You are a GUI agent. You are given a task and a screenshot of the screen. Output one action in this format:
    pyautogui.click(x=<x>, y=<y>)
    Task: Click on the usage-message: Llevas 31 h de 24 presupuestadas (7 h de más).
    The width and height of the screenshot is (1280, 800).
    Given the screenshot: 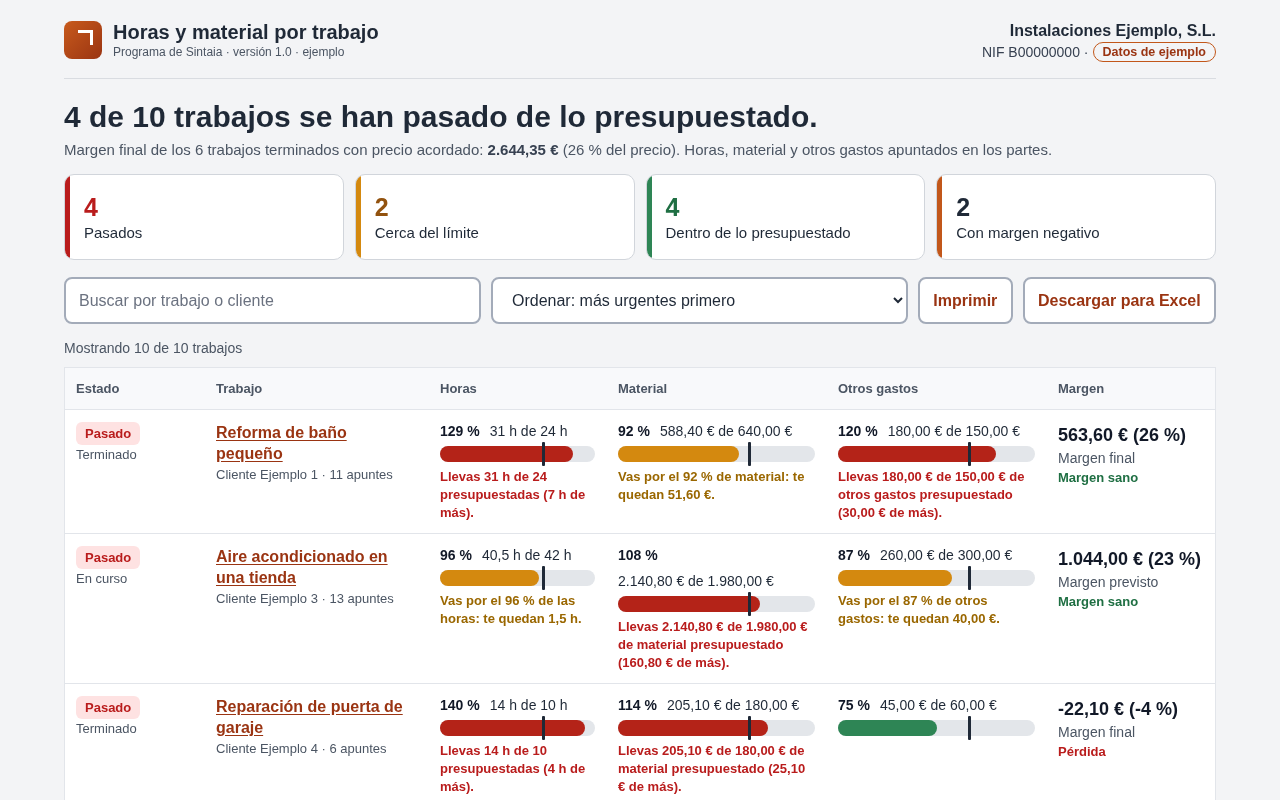 What is the action you would take?
    pyautogui.click(x=513, y=495)
    